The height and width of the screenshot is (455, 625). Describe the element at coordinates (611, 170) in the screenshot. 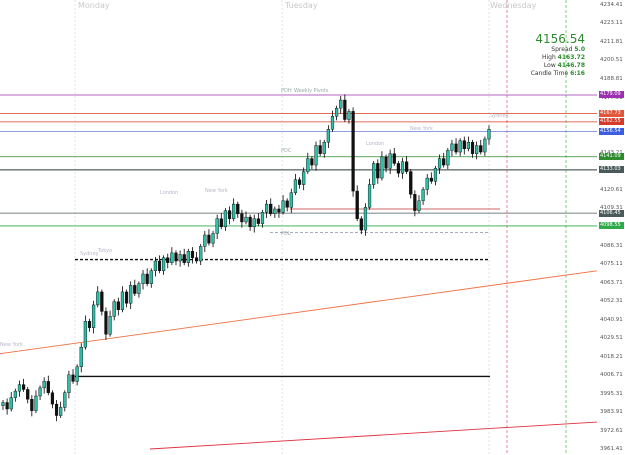

I see `price-level-tag: 4133.03` at that location.